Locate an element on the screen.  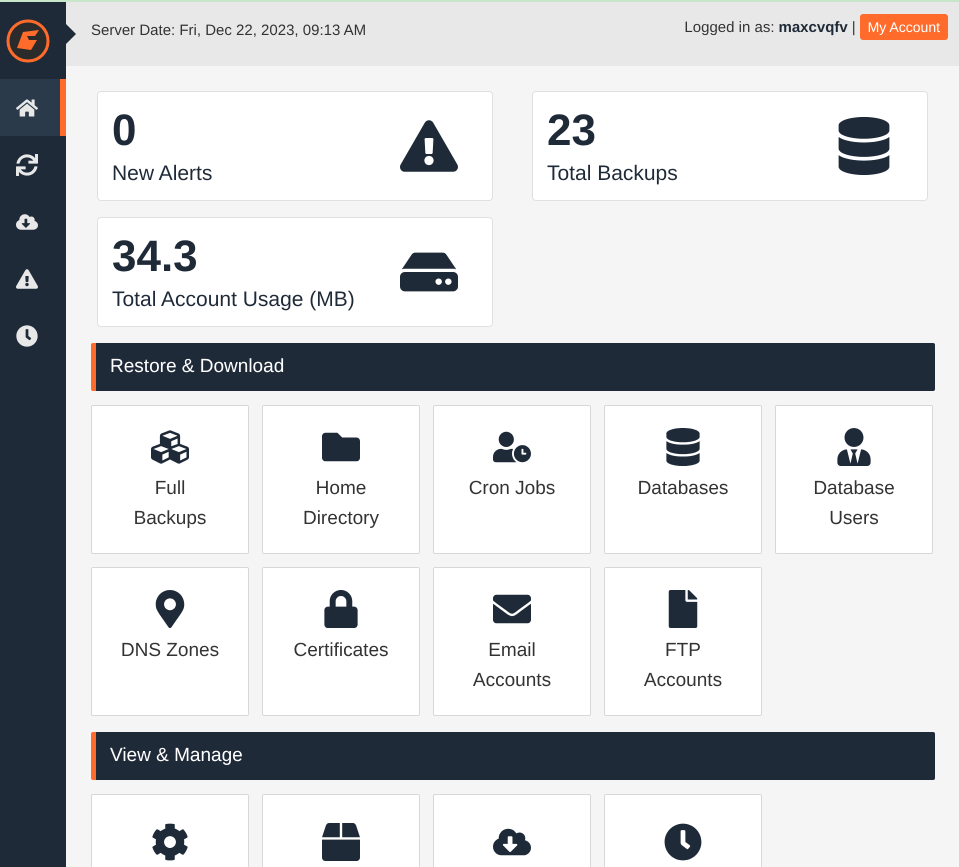
tile-button: Cron Jobs is located at coordinates (512, 479).